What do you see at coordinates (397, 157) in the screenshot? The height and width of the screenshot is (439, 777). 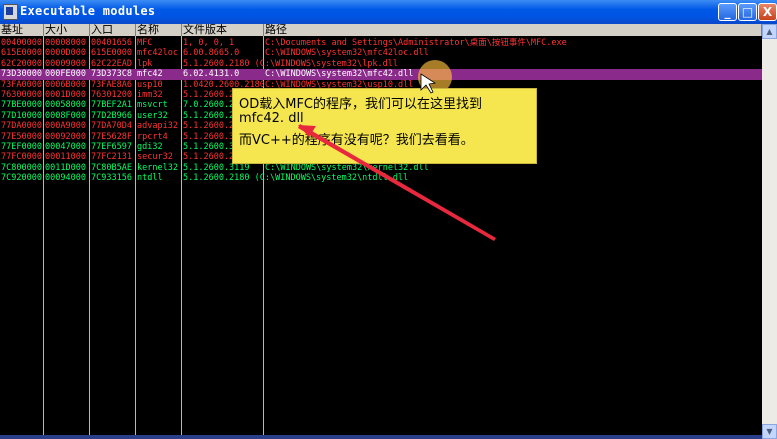 I see `annotation-arrow` at bounding box center [397, 157].